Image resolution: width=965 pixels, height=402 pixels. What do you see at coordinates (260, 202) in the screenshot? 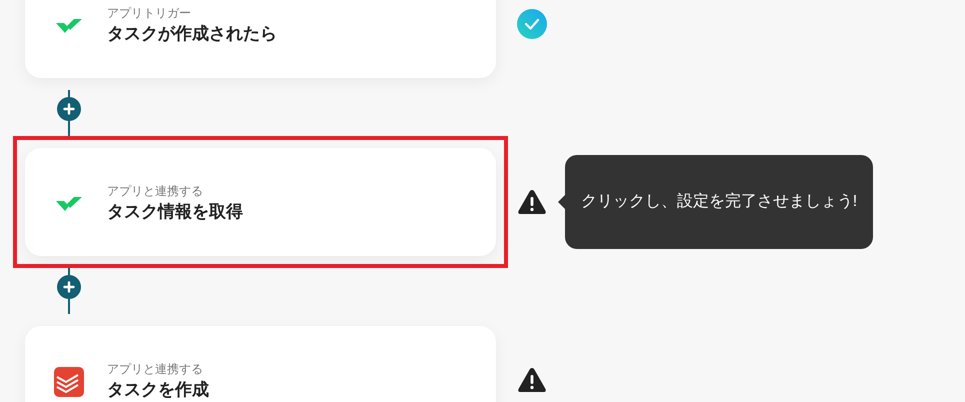
I see `step-card: アプリと連携する タスク情報を取得` at bounding box center [260, 202].